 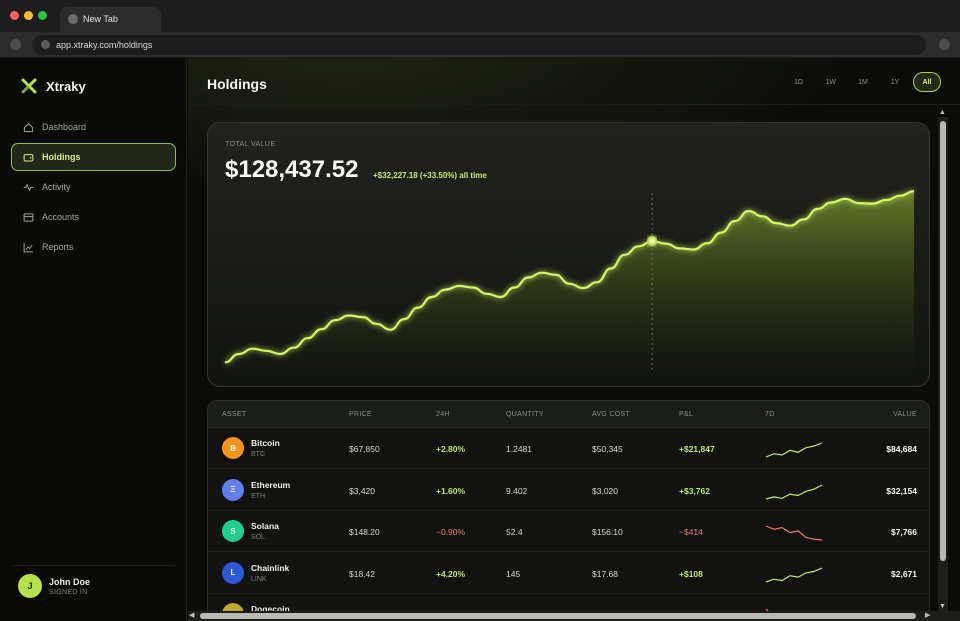 I want to click on column-header-price: PRICE, so click(x=360, y=414).